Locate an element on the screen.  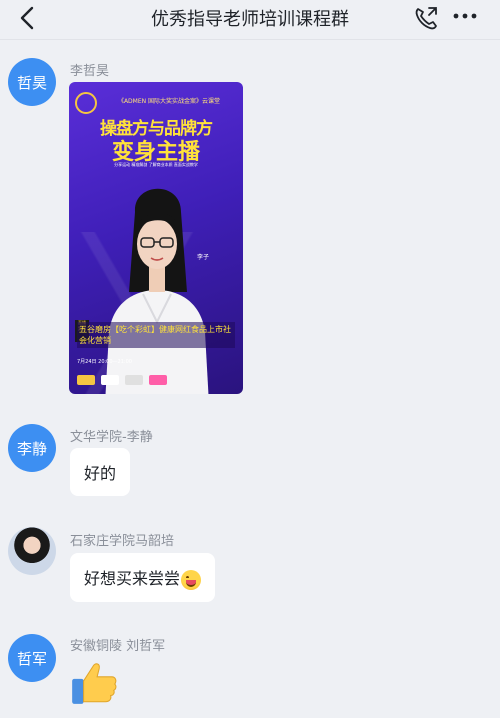
poster-schedule: 7月24日 20:00—21:00 is located at coordinates (104, 362).